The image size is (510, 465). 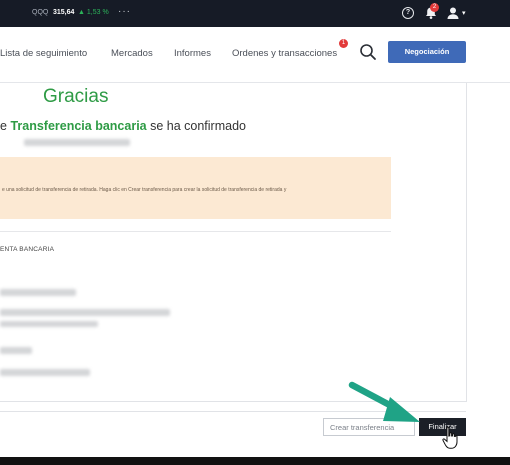 What do you see at coordinates (43, 53) in the screenshot?
I see `nav-item-watchlist: Lista de seguimiento` at bounding box center [43, 53].